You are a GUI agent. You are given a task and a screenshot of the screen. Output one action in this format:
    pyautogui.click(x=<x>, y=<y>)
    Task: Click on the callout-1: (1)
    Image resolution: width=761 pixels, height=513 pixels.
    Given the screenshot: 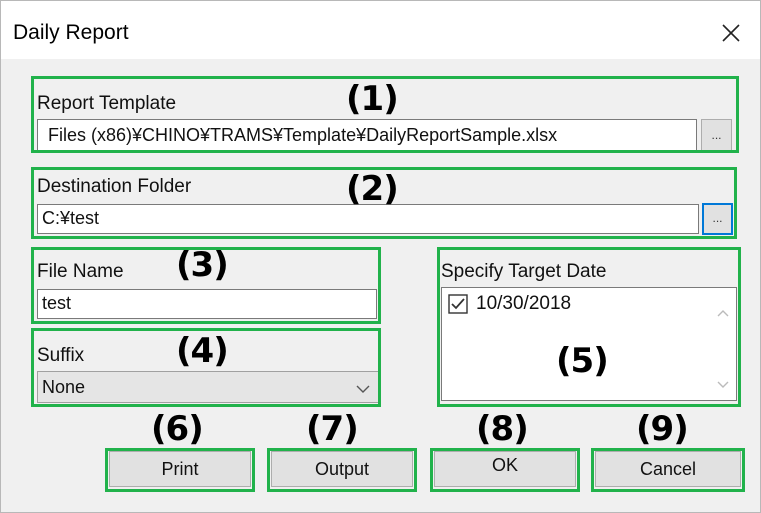 What is the action you would take?
    pyautogui.click(x=372, y=99)
    